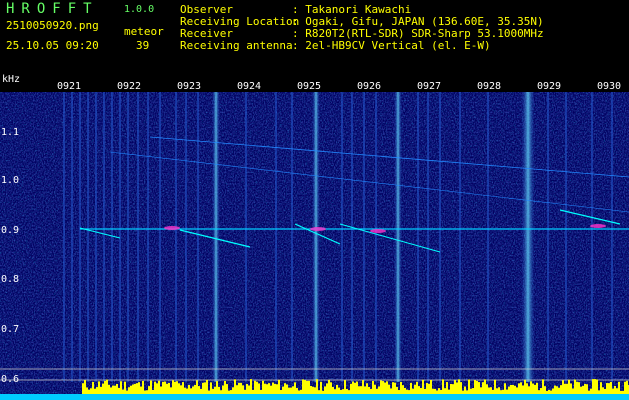 The image size is (629, 400). I want to click on freq-tick: 1.0, so click(10, 180).